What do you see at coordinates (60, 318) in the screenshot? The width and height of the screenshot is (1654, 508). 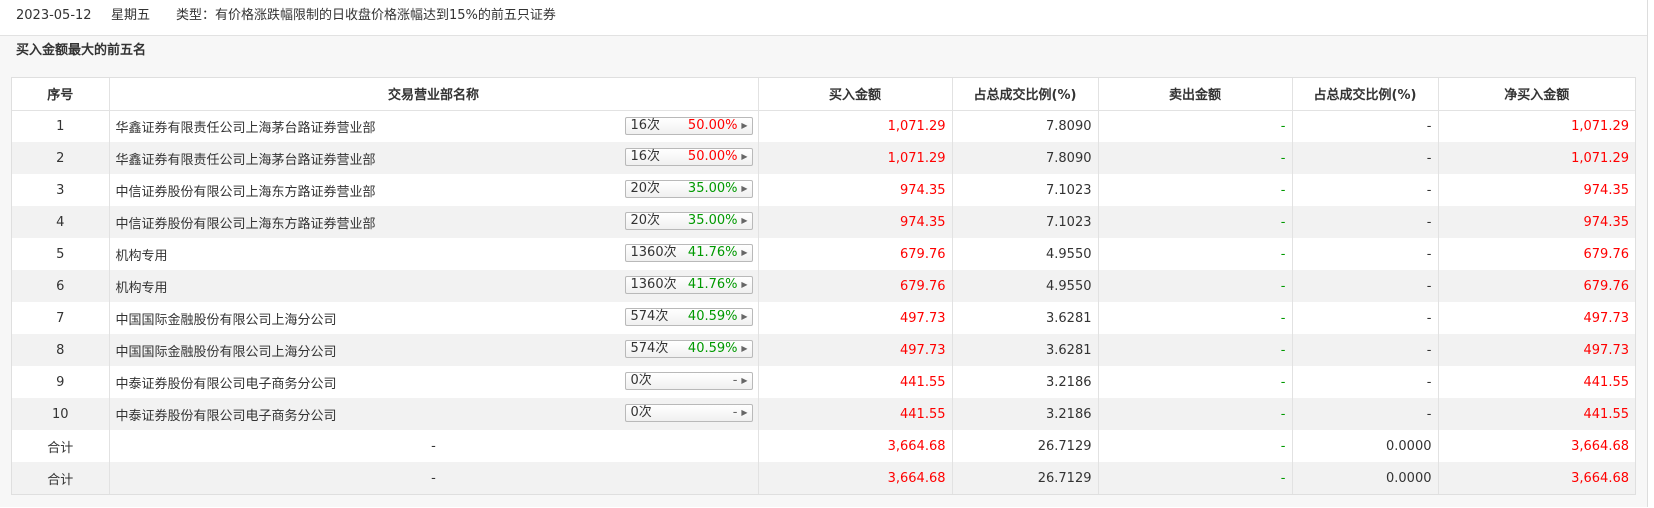 I see `row-number: 7` at bounding box center [60, 318].